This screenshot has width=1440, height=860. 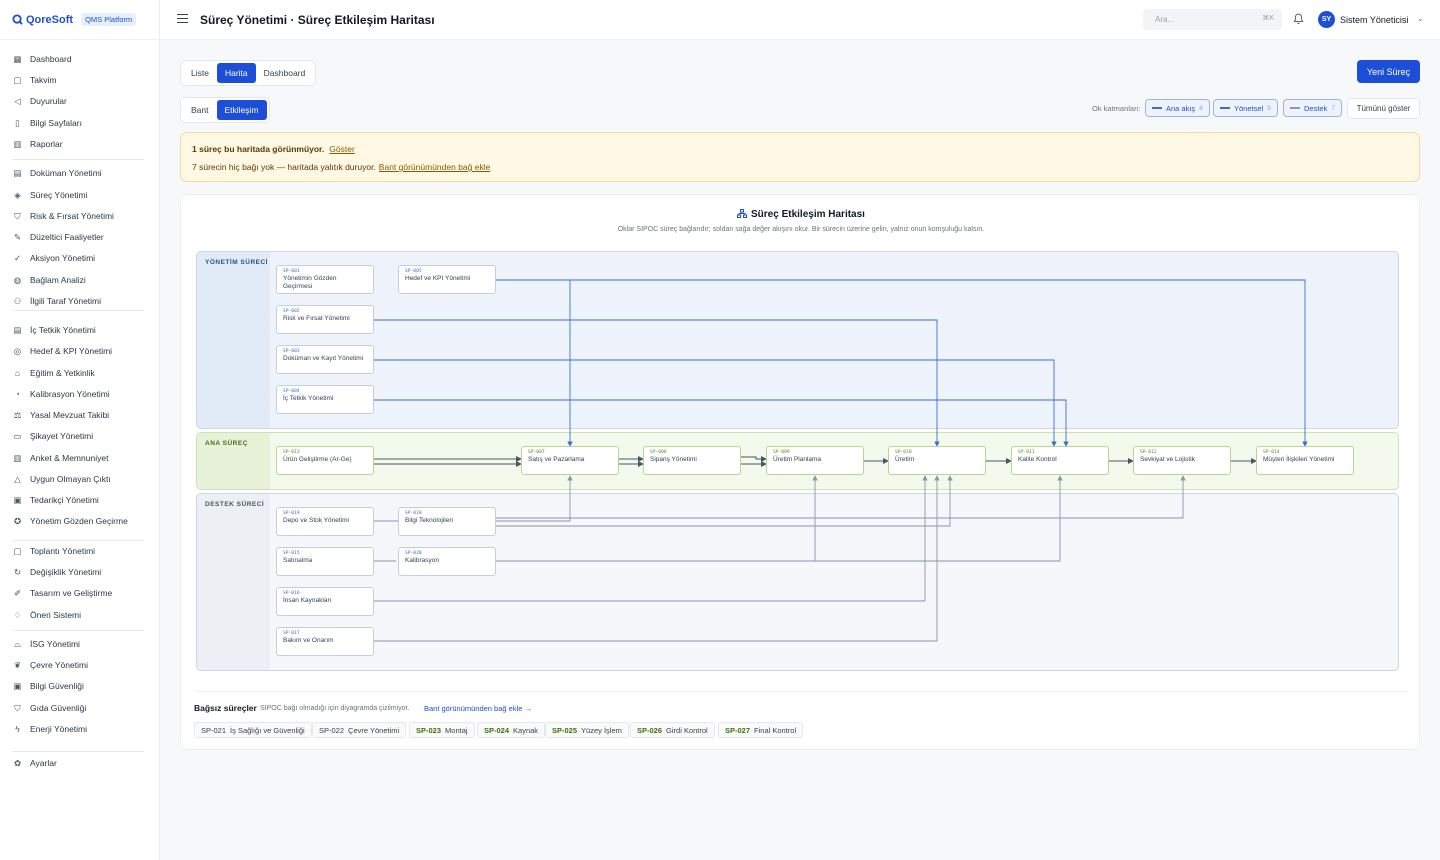 What do you see at coordinates (1060, 460) in the screenshot?
I see `process-node-sp011: SP-011 Kalite Kontrol` at bounding box center [1060, 460].